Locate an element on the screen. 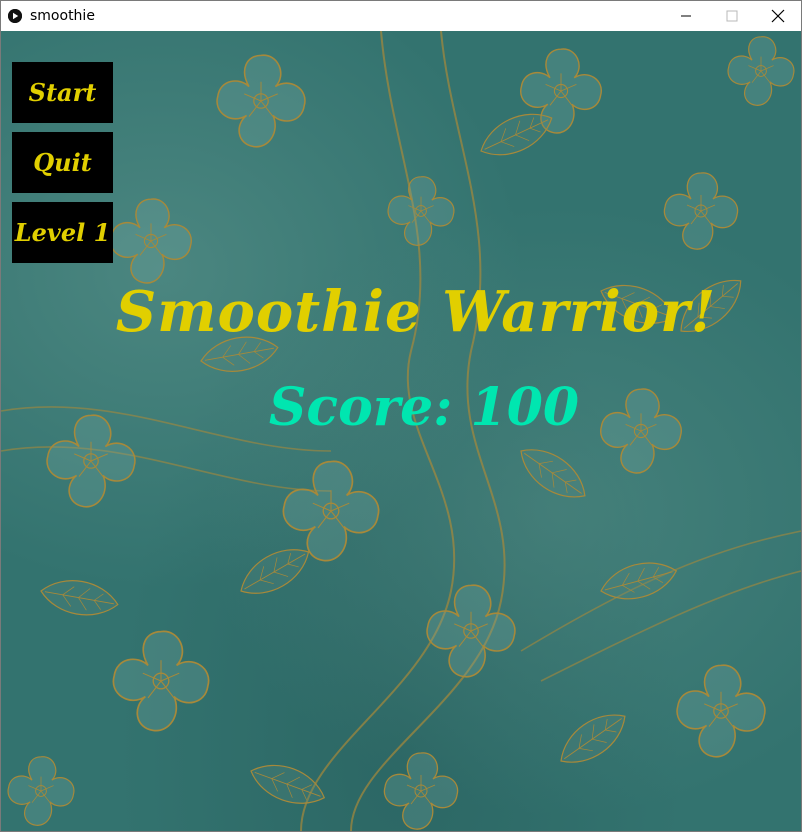  window-title: smoothie is located at coordinates (62, 16).